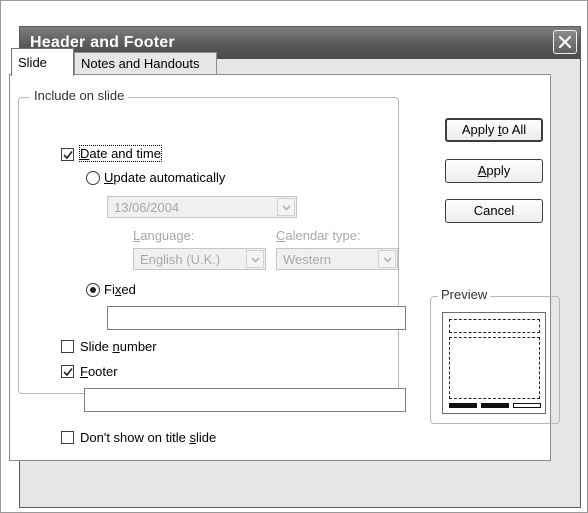  What do you see at coordinates (494, 130) in the screenshot?
I see `apply-to-all-button: Apply to All` at bounding box center [494, 130].